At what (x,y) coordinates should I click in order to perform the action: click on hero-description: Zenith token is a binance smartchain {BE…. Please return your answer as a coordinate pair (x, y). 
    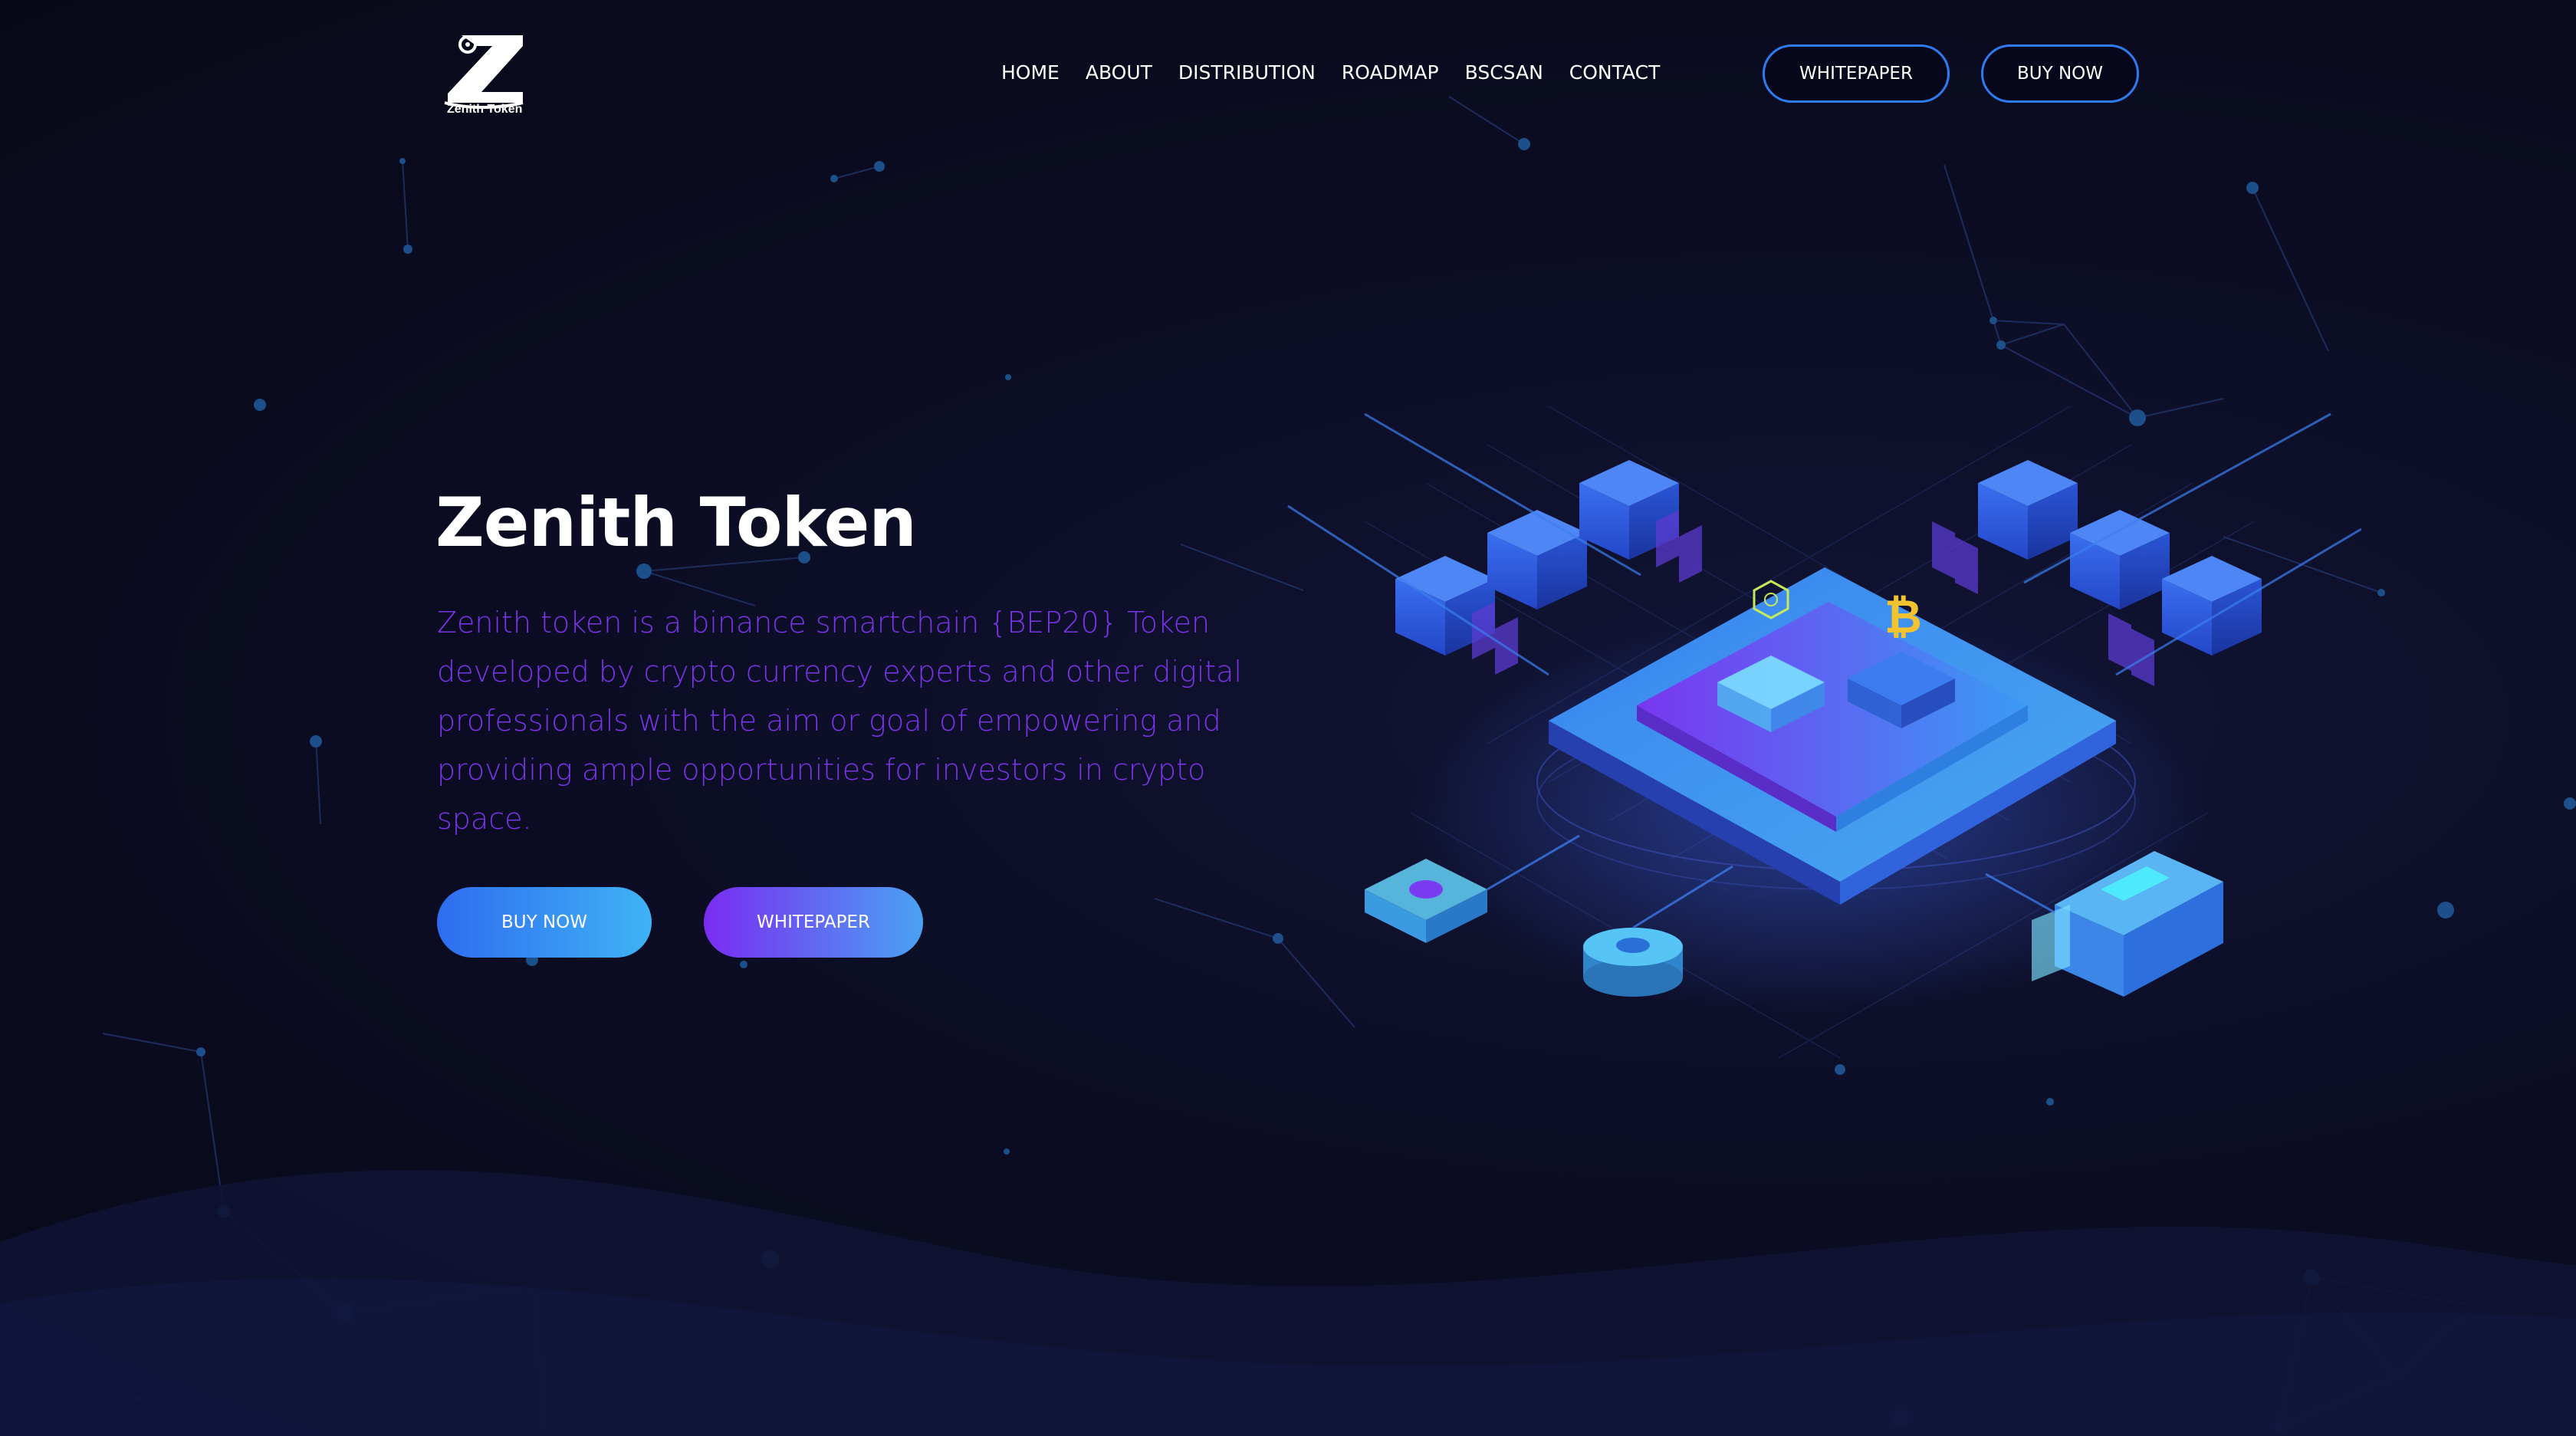
    Looking at the image, I should click on (839, 721).